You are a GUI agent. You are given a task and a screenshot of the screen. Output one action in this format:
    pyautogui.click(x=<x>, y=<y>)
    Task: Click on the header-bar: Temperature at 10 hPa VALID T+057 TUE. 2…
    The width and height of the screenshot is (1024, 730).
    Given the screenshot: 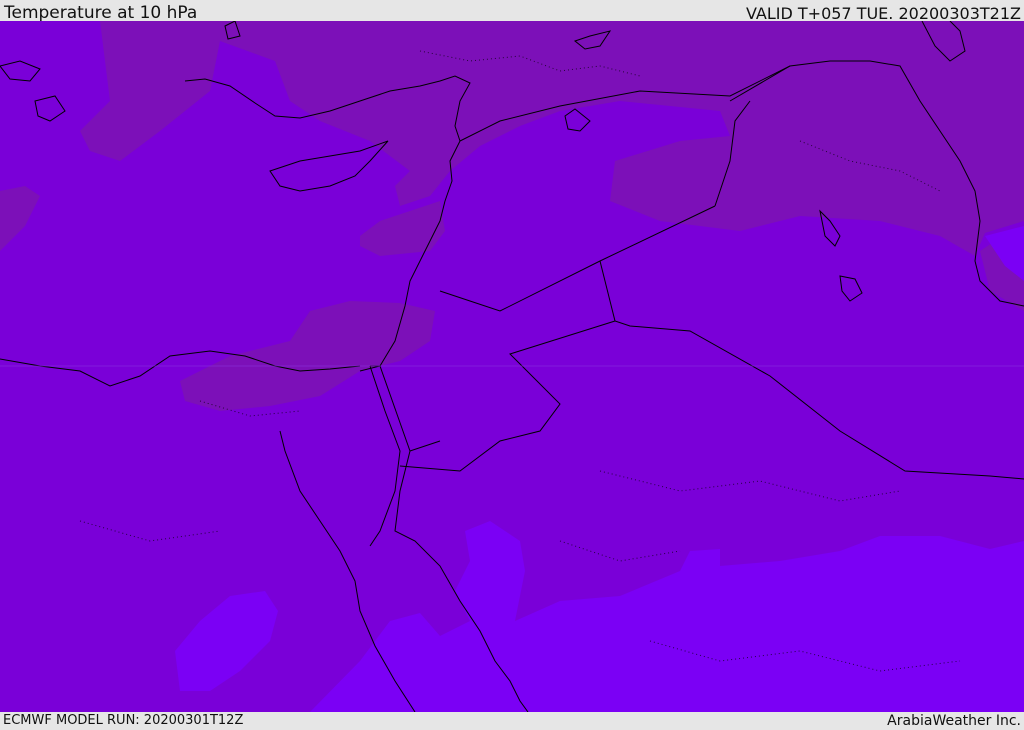 What is the action you would take?
    pyautogui.click(x=512, y=11)
    